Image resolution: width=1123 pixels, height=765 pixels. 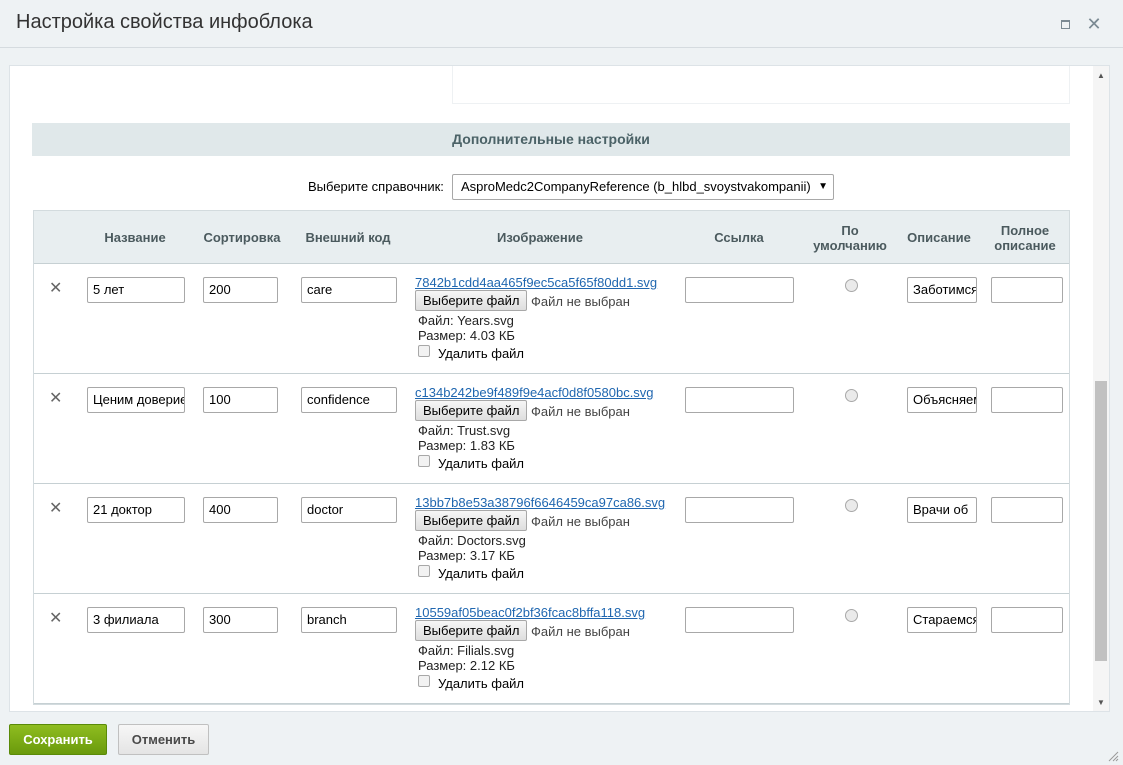 What do you see at coordinates (939, 237) in the screenshot?
I see `header-description: Описание` at bounding box center [939, 237].